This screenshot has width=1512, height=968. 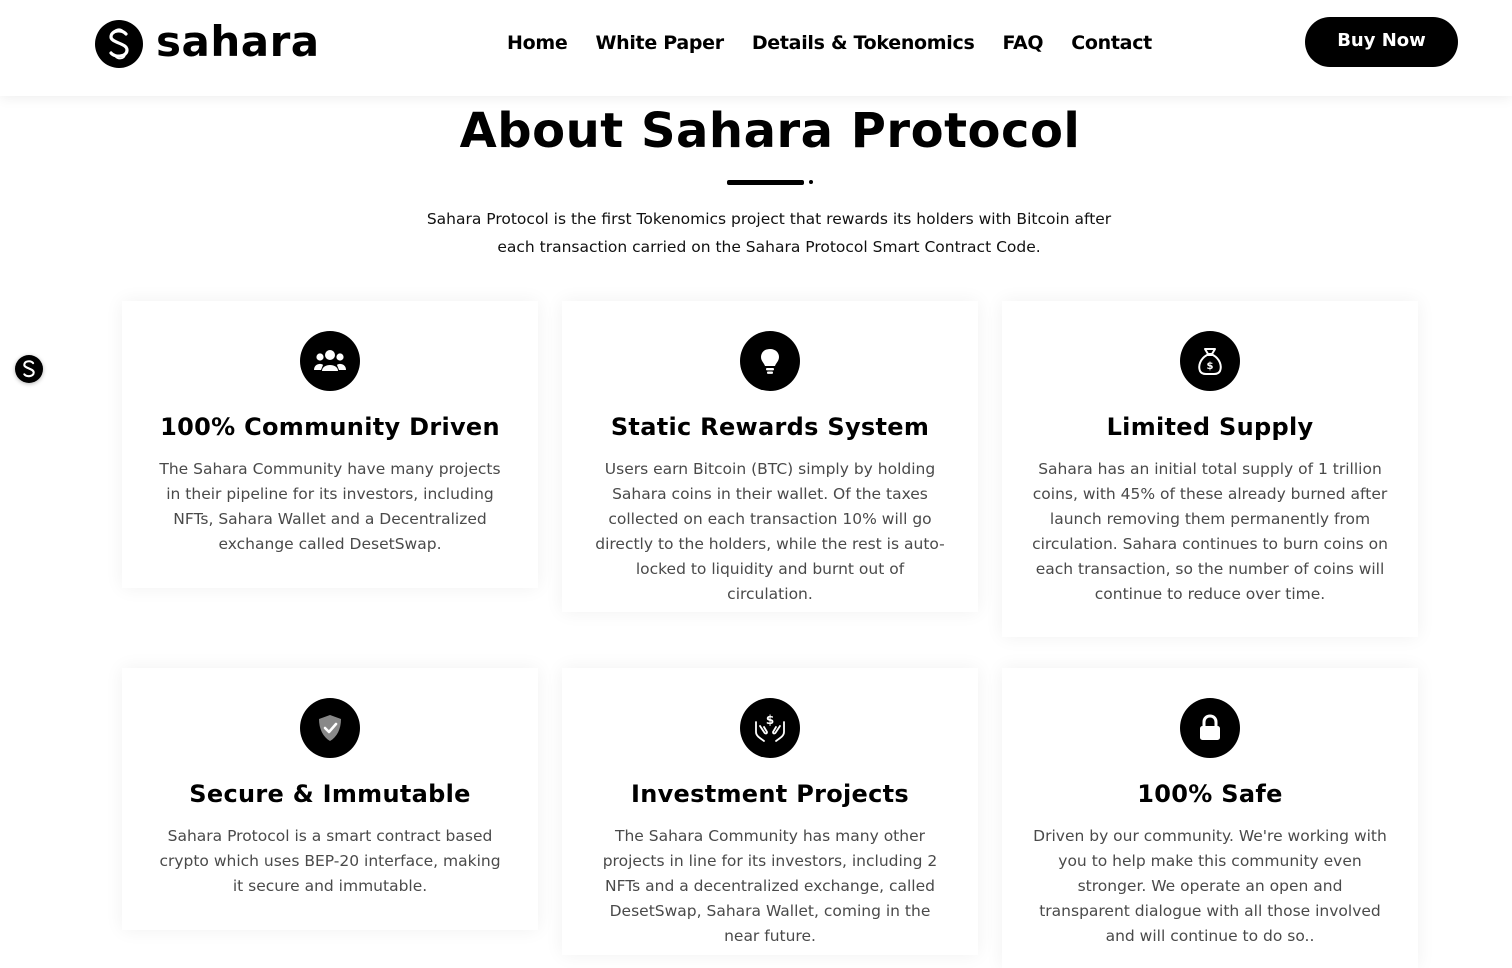 I want to click on brand-name: sahara, so click(x=238, y=41).